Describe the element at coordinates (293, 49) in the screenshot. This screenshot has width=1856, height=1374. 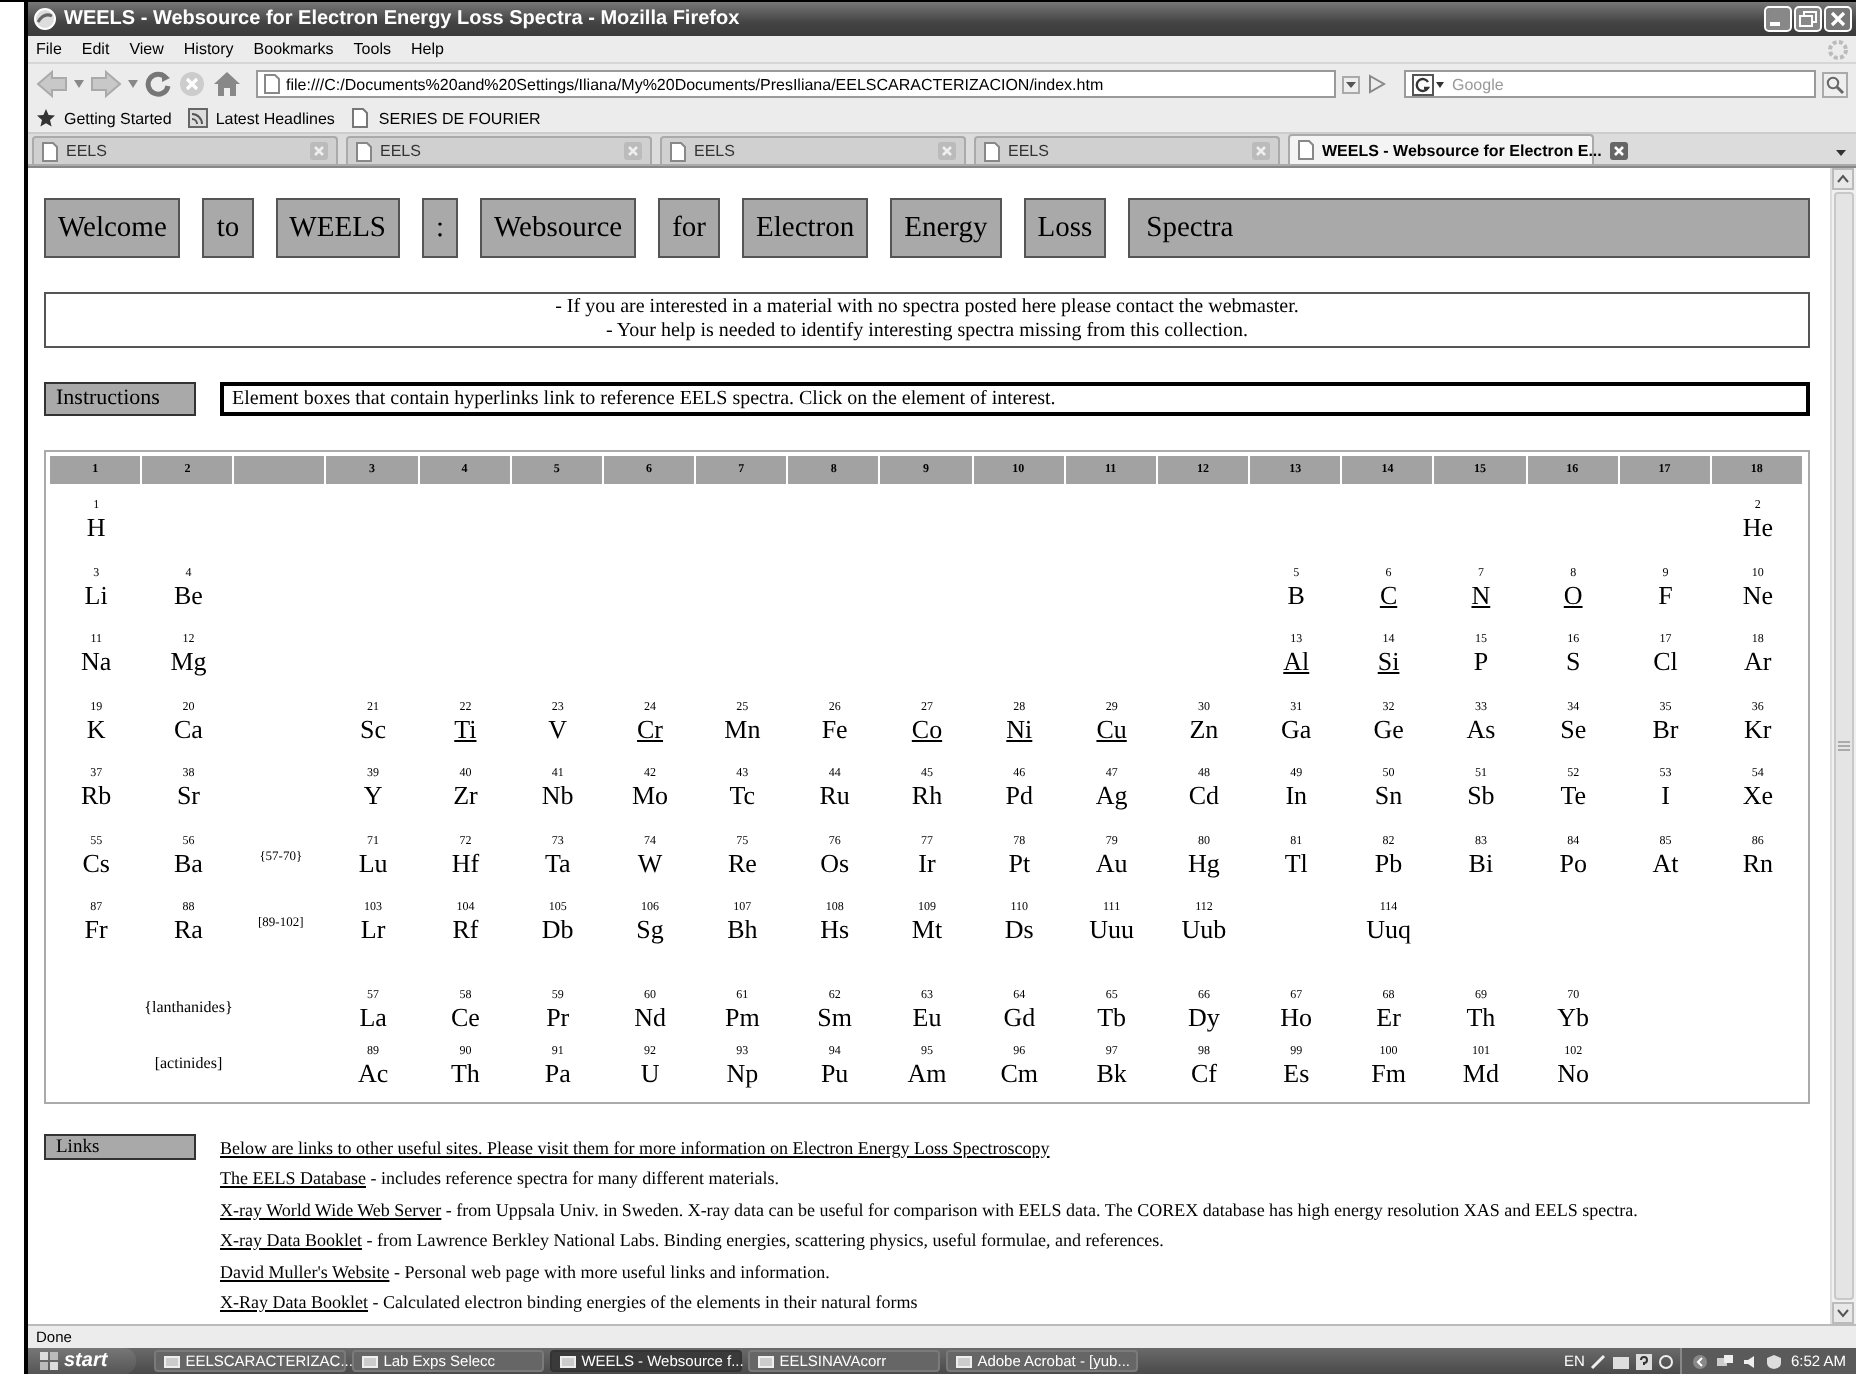
I see `menu-item: Bookmarks` at that location.